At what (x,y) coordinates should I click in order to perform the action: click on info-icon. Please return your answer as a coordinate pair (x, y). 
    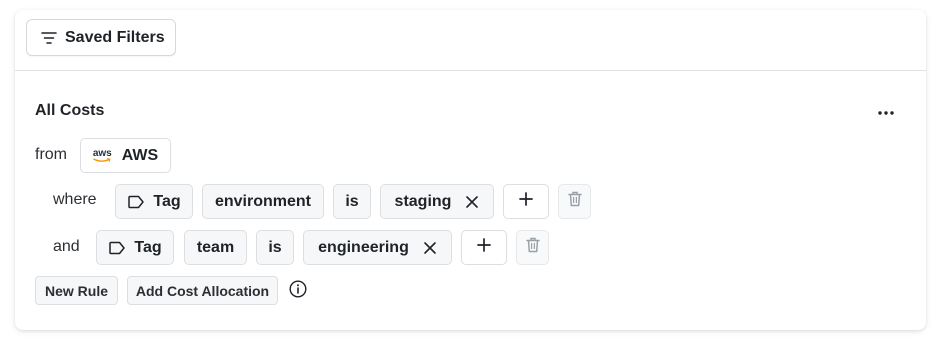
    Looking at the image, I should click on (298, 291).